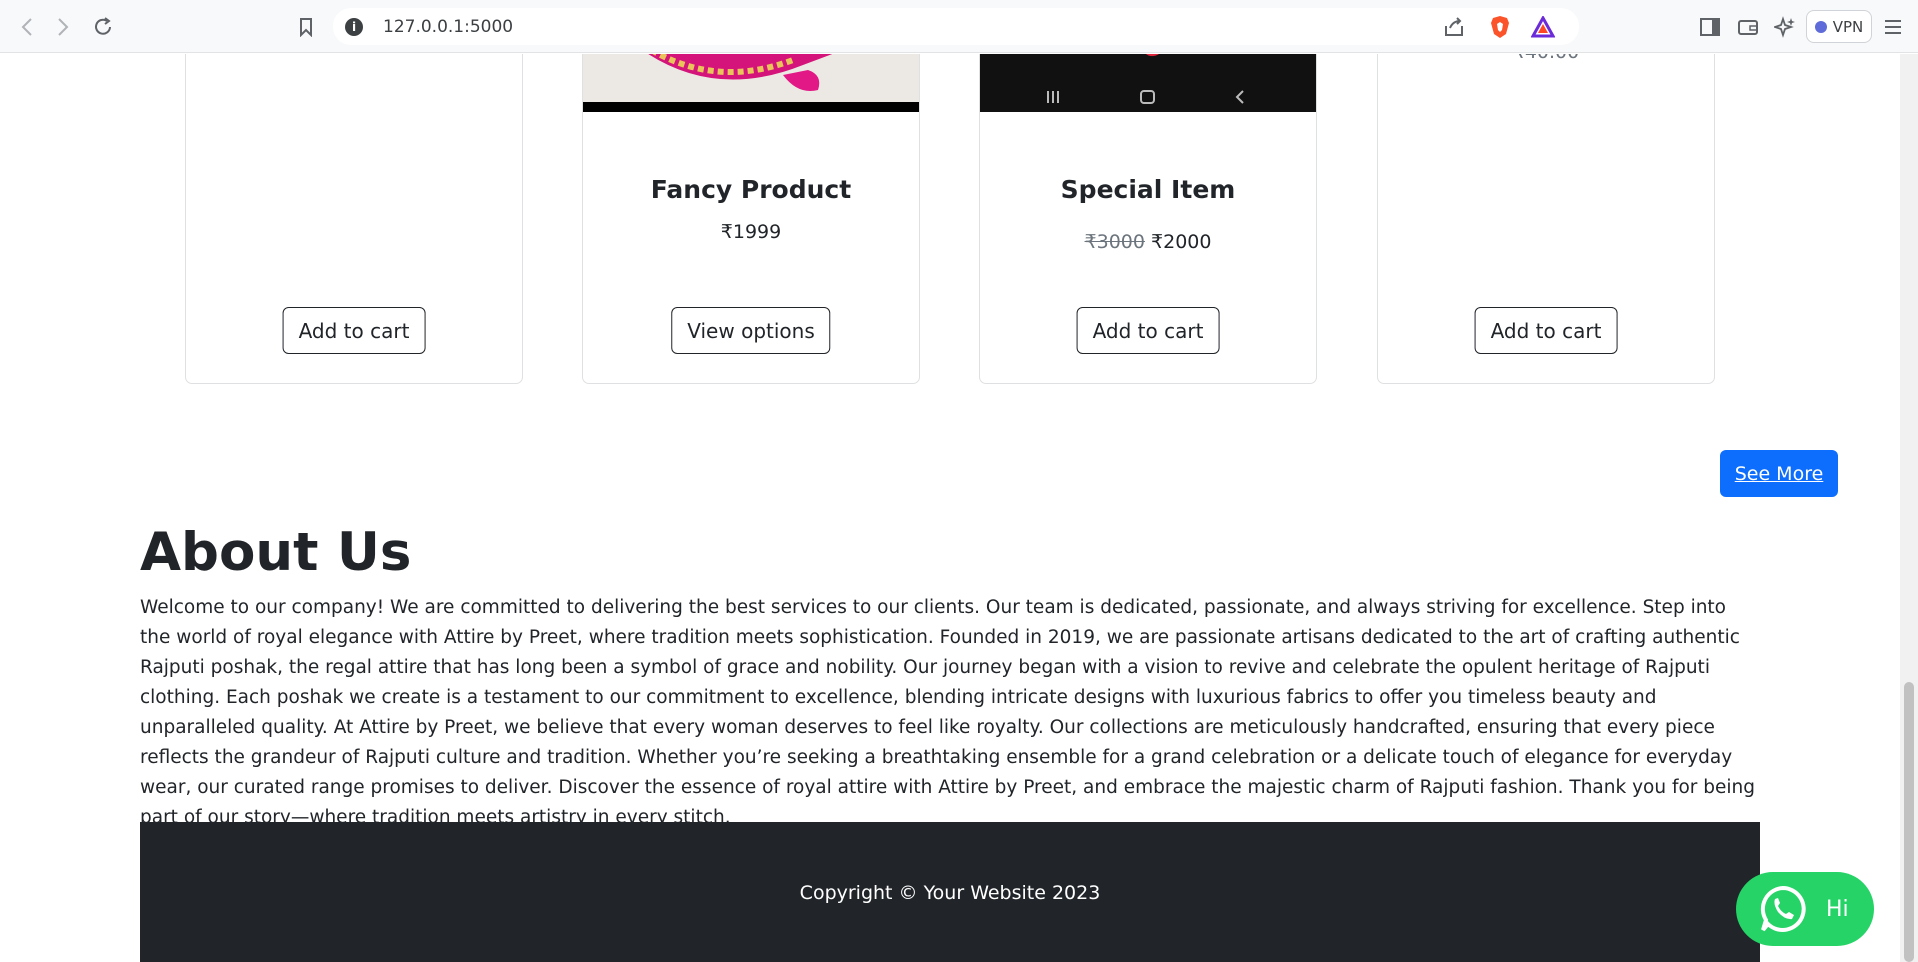 This screenshot has width=1918, height=962. Describe the element at coordinates (1909, 508) in the screenshot. I see `page-scrollbar` at that location.